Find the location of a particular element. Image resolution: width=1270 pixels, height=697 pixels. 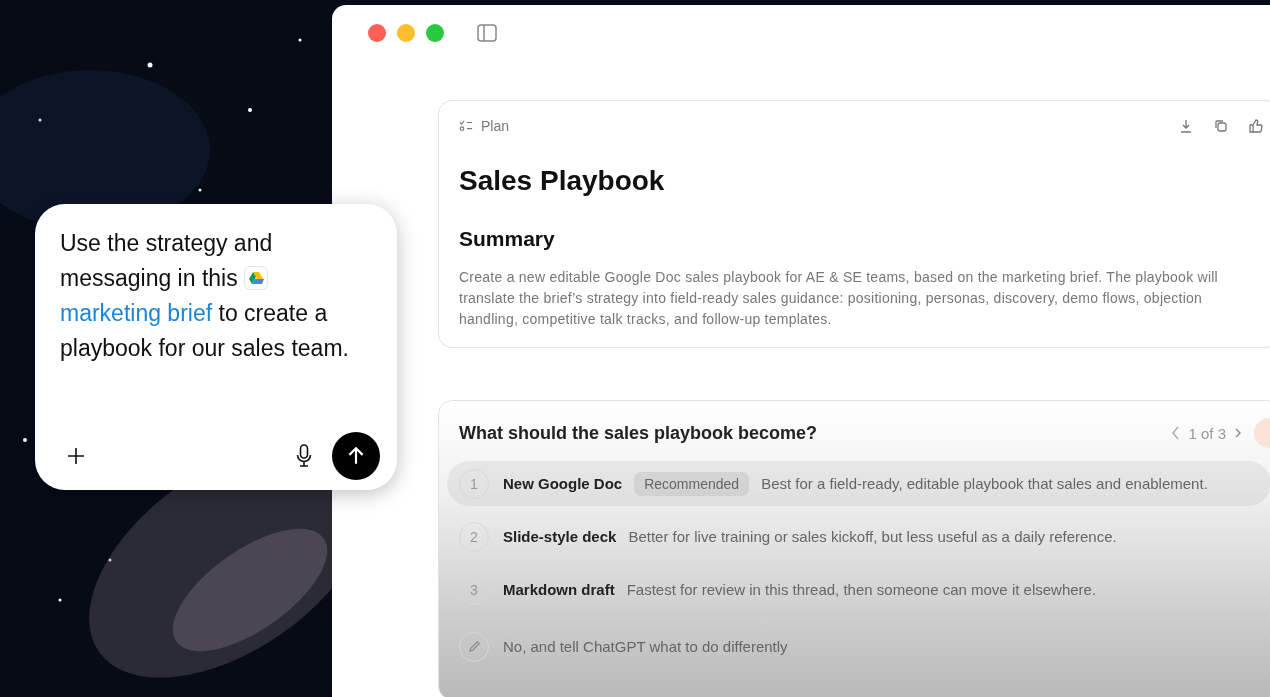

zoom-button is located at coordinates (435, 33).